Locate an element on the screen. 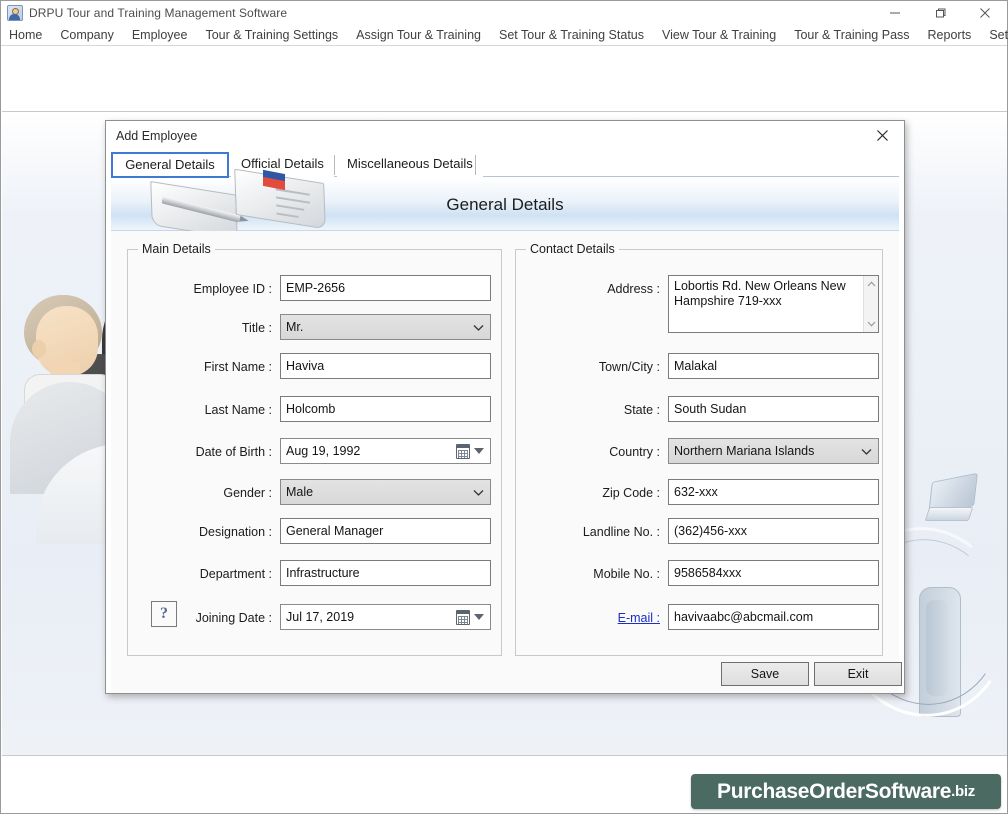 The height and width of the screenshot is (814, 1008). town-city-input is located at coordinates (773, 366).